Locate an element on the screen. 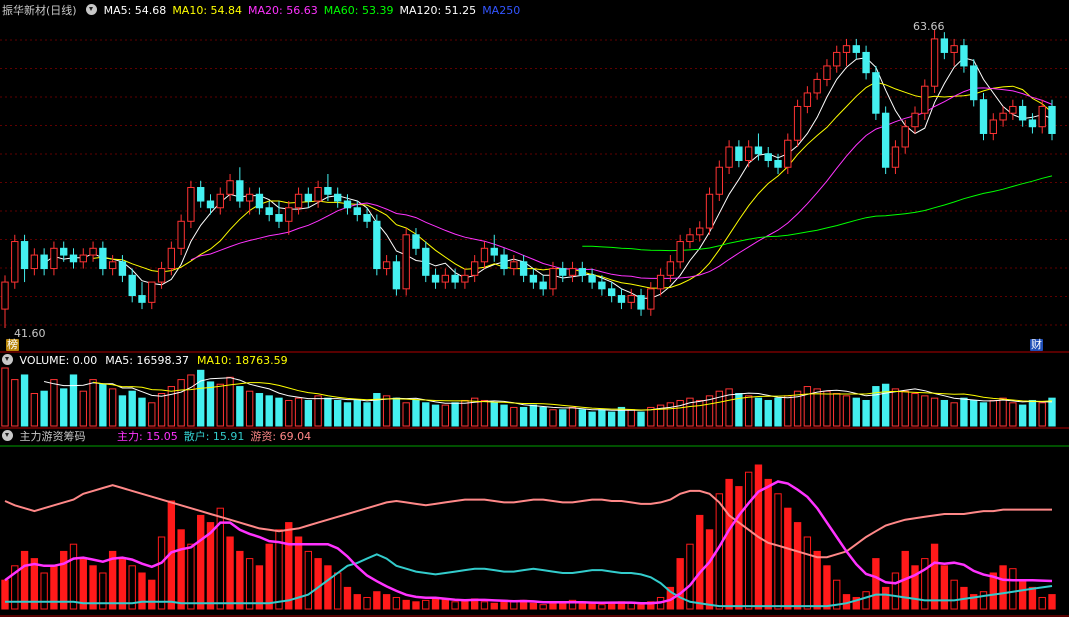 This screenshot has width=1069, height=617. rank-badge: 榜 is located at coordinates (12, 345).